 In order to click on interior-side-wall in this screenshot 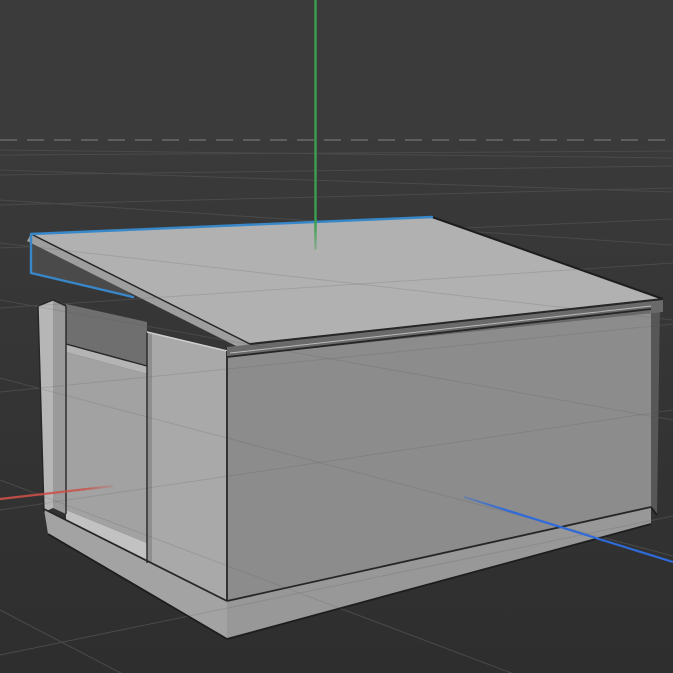, I will do `click(106, 447)`.